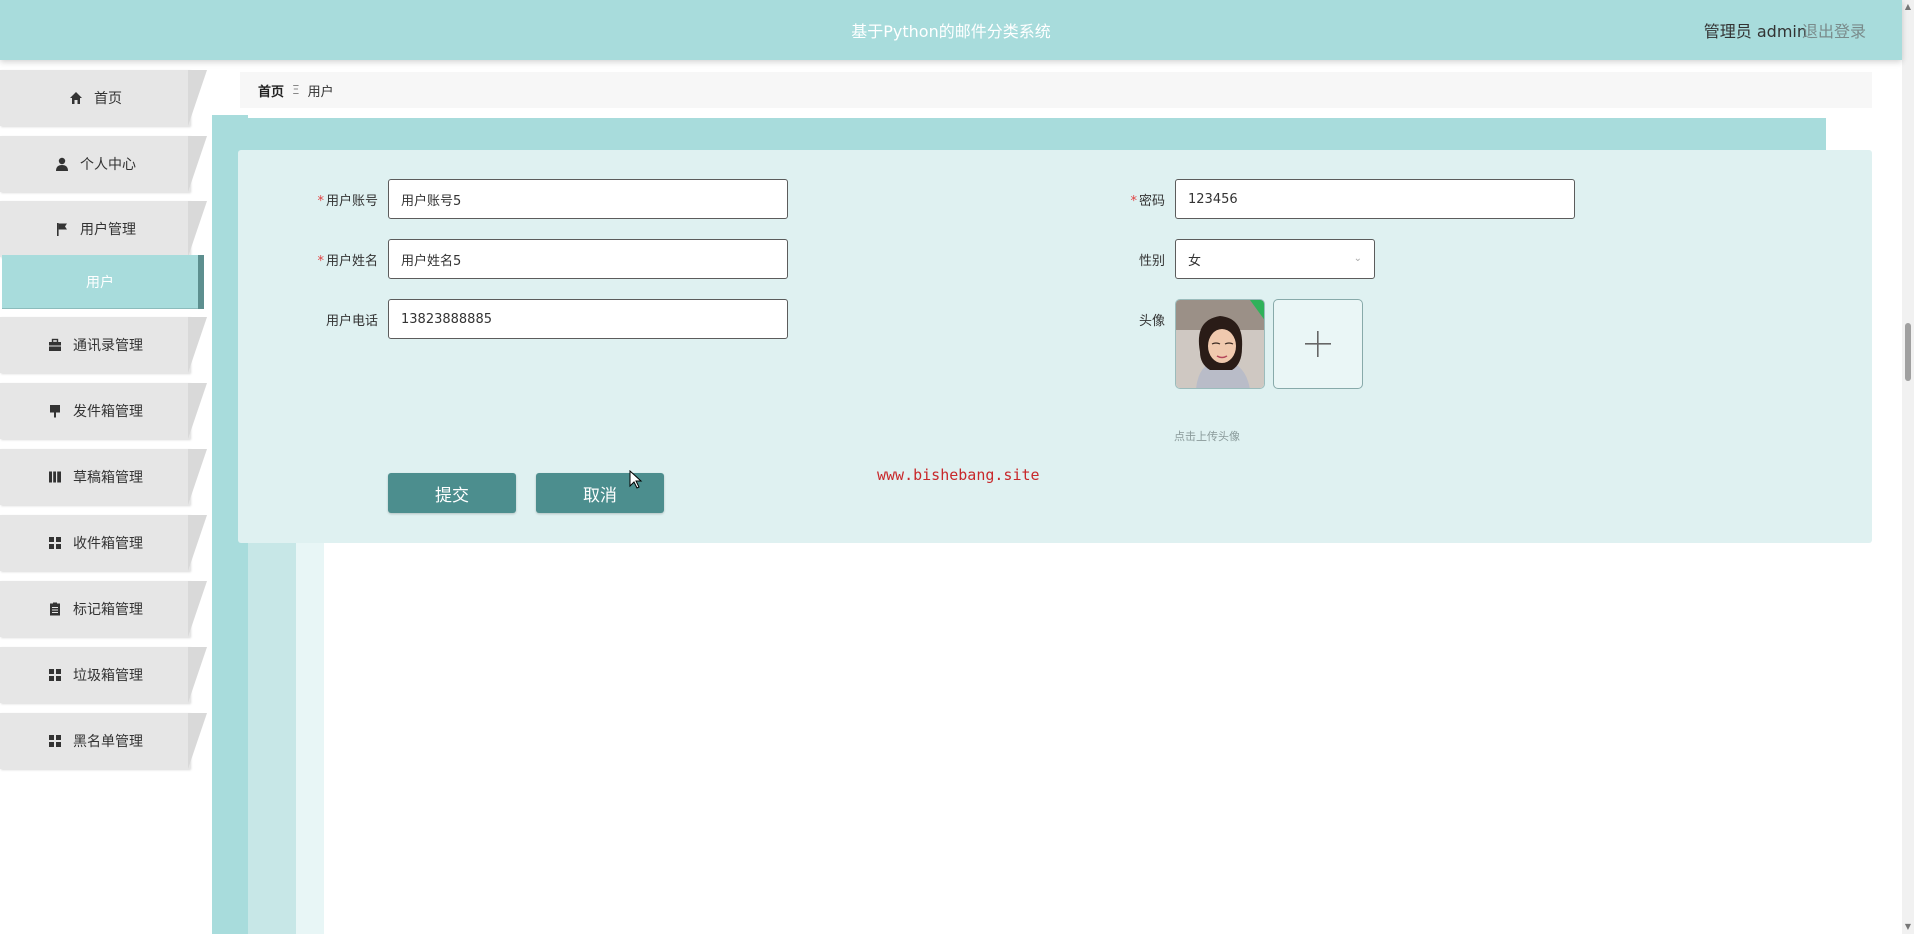 This screenshot has width=1914, height=934. I want to click on sidebar-item-blacklist: 黑名单管理, so click(103, 741).